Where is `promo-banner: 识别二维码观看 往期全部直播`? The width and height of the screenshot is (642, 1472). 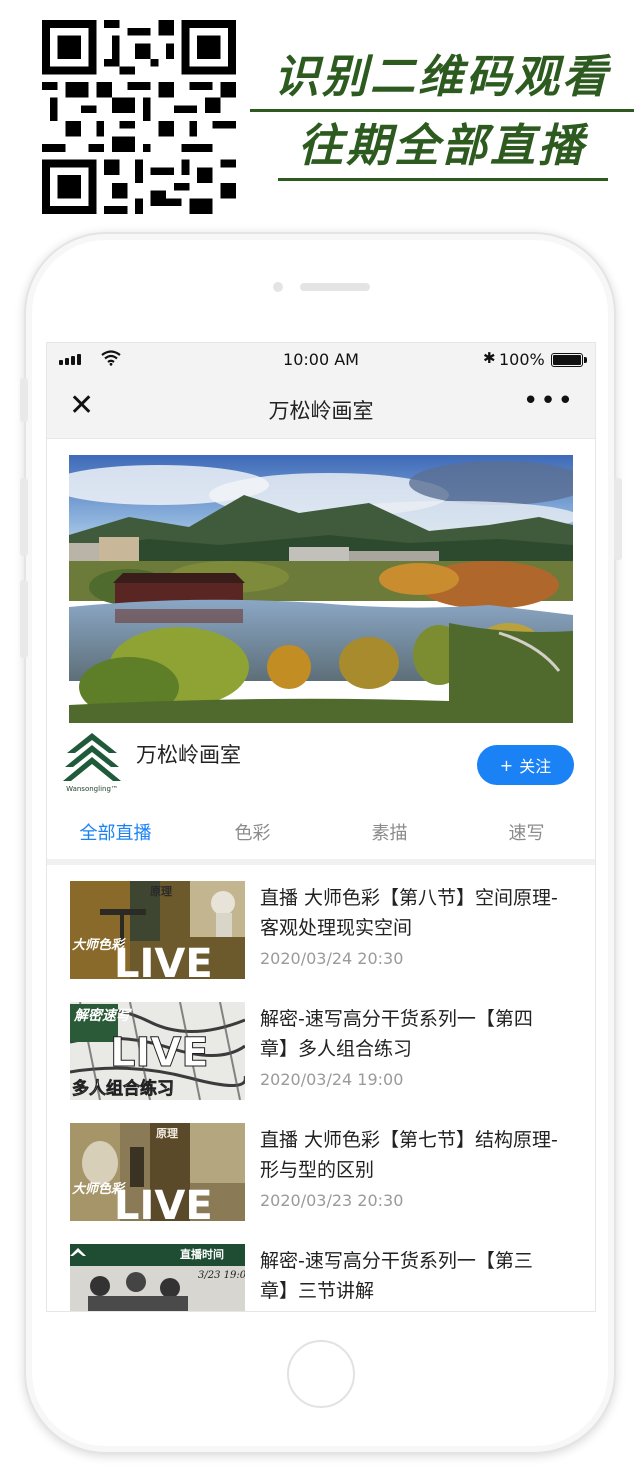 promo-banner: 识别二维码观看 往期全部直播 is located at coordinates (442, 117).